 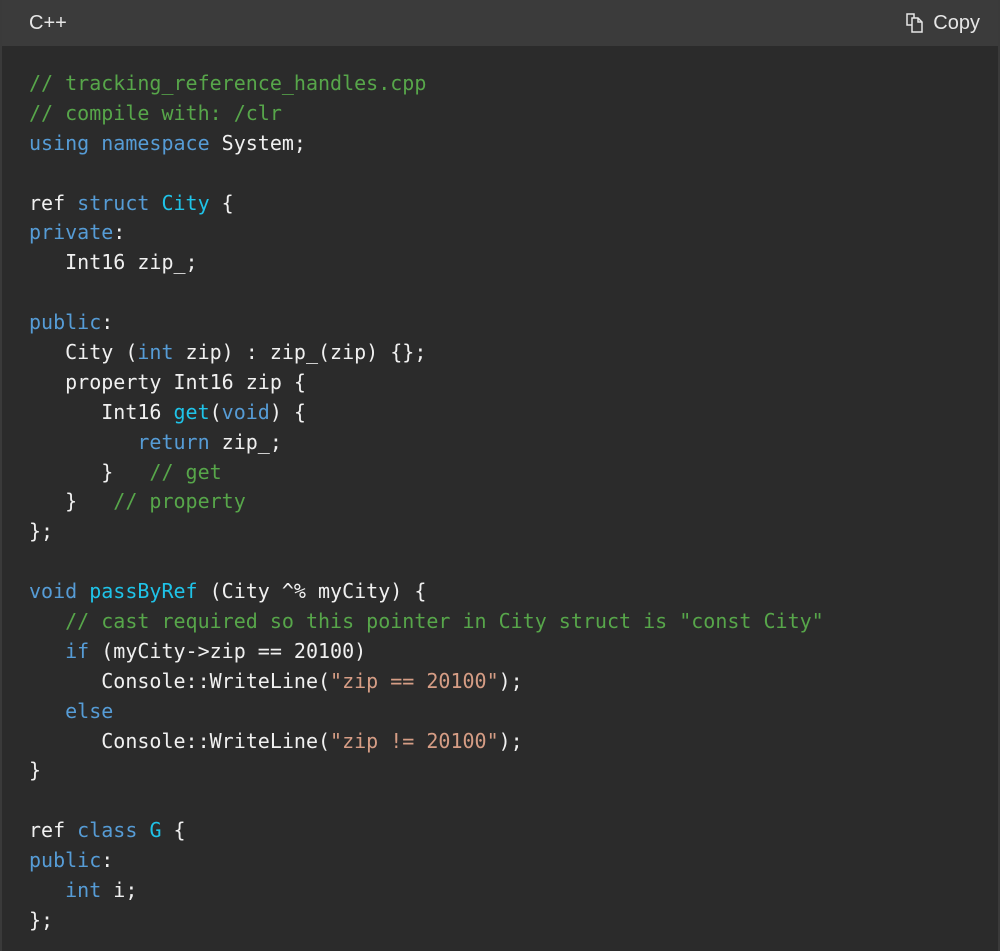 I want to click on code-token-keyword: struct, so click(x=113, y=202).